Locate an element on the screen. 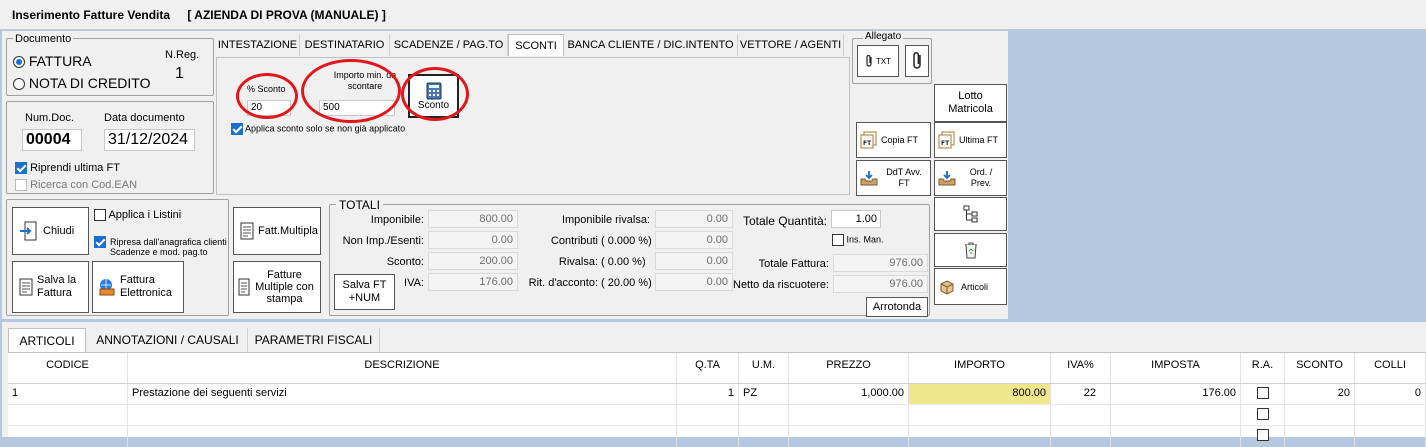 This screenshot has width=1426, height=447. tab-banca-cliente: BANCA CLIENTE / DIC.INTENTO is located at coordinates (651, 45).